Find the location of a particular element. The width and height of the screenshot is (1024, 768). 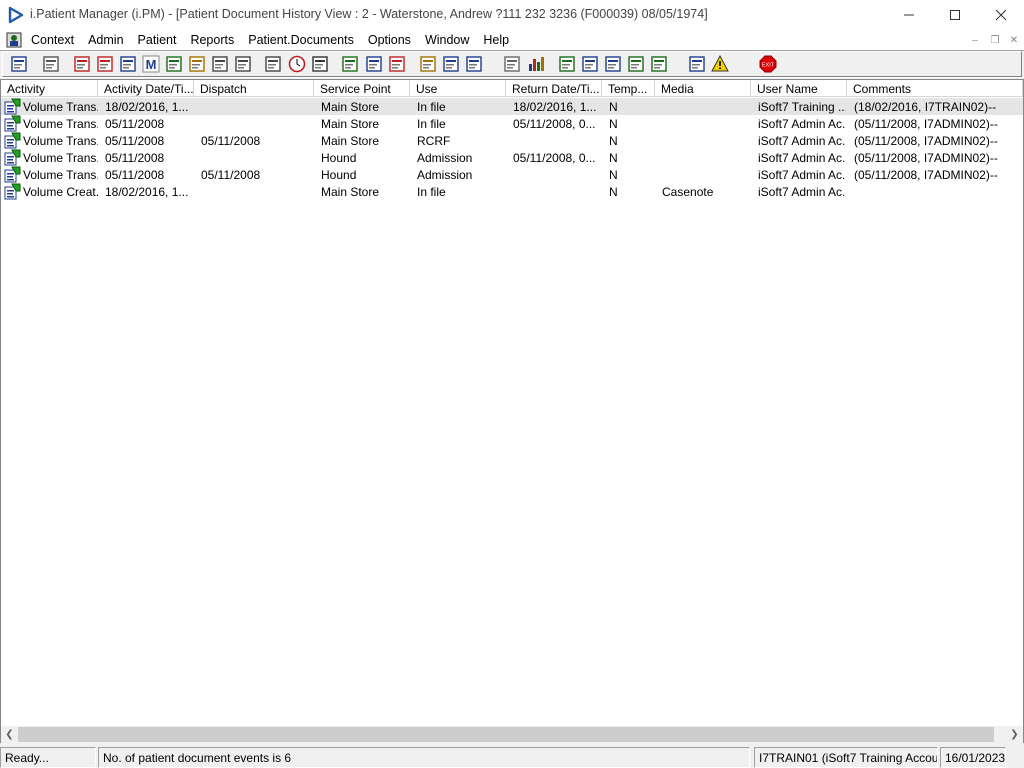

screen-button is located at coordinates (350, 64).